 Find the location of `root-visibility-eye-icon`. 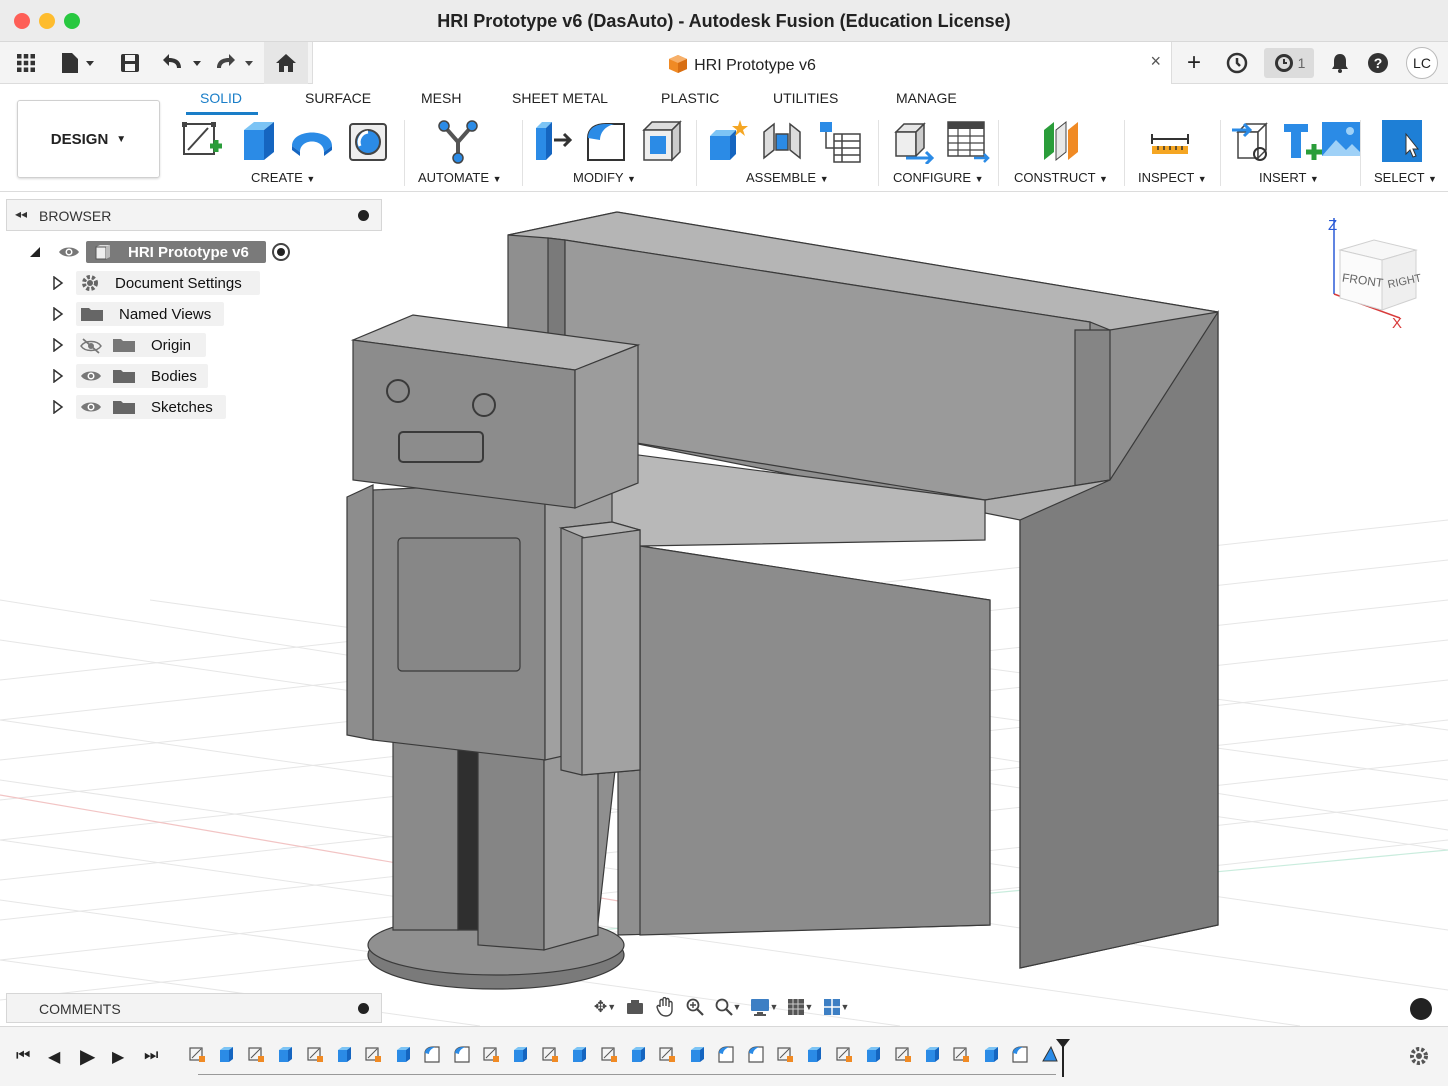

root-visibility-eye-icon is located at coordinates (69, 252).